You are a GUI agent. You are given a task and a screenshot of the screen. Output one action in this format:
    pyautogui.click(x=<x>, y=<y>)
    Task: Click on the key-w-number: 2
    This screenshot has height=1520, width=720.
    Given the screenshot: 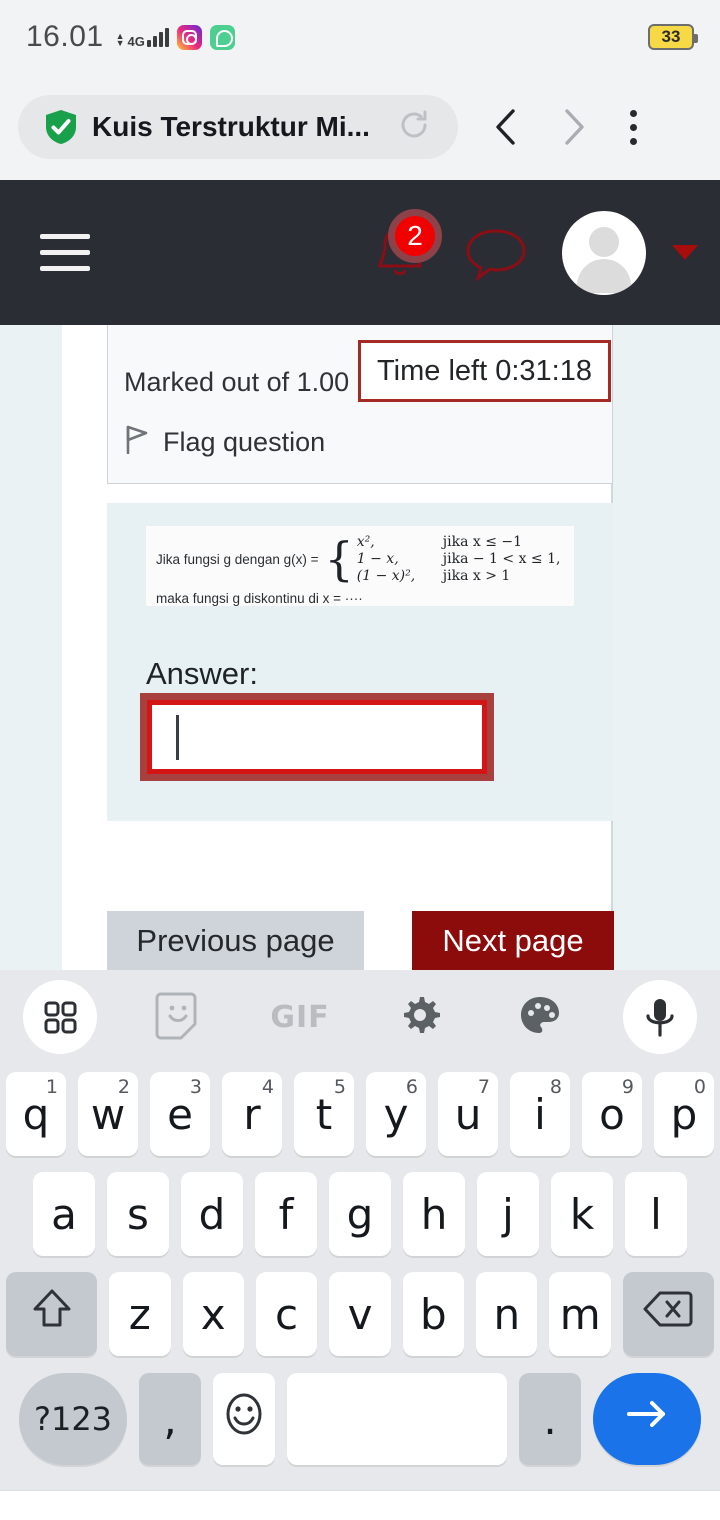 What is the action you would take?
    pyautogui.click(x=123, y=1087)
    